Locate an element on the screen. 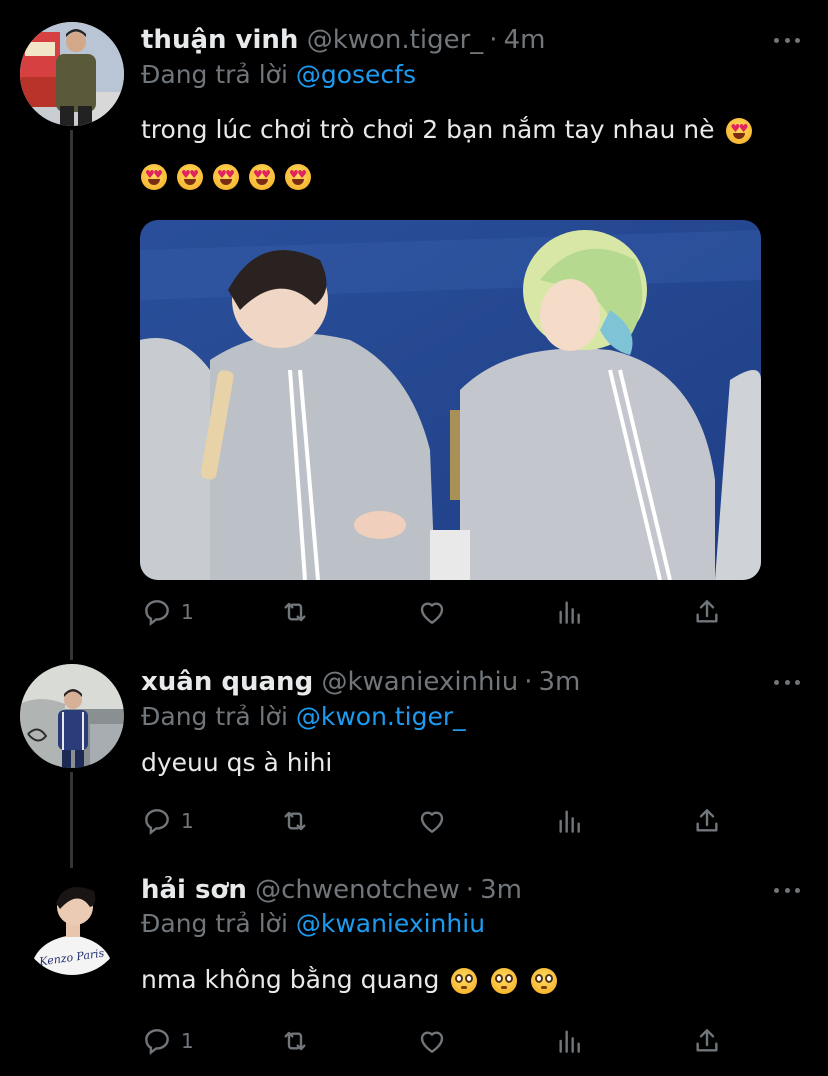 This screenshot has width=828, height=1076. replying-to: Đang trả lời @kwaniexinhiu is located at coordinates (313, 924).